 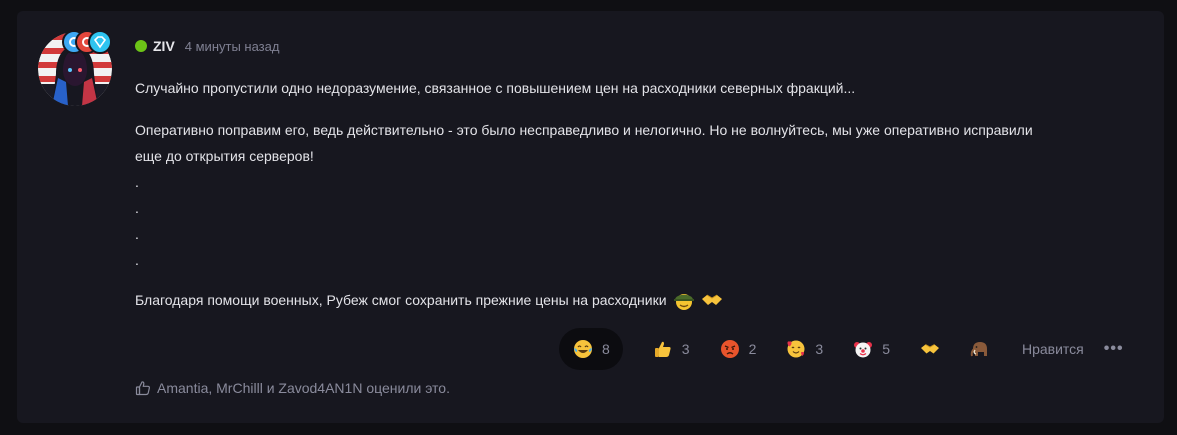 What do you see at coordinates (752, 349) in the screenshot?
I see `reaction-count: 2` at bounding box center [752, 349].